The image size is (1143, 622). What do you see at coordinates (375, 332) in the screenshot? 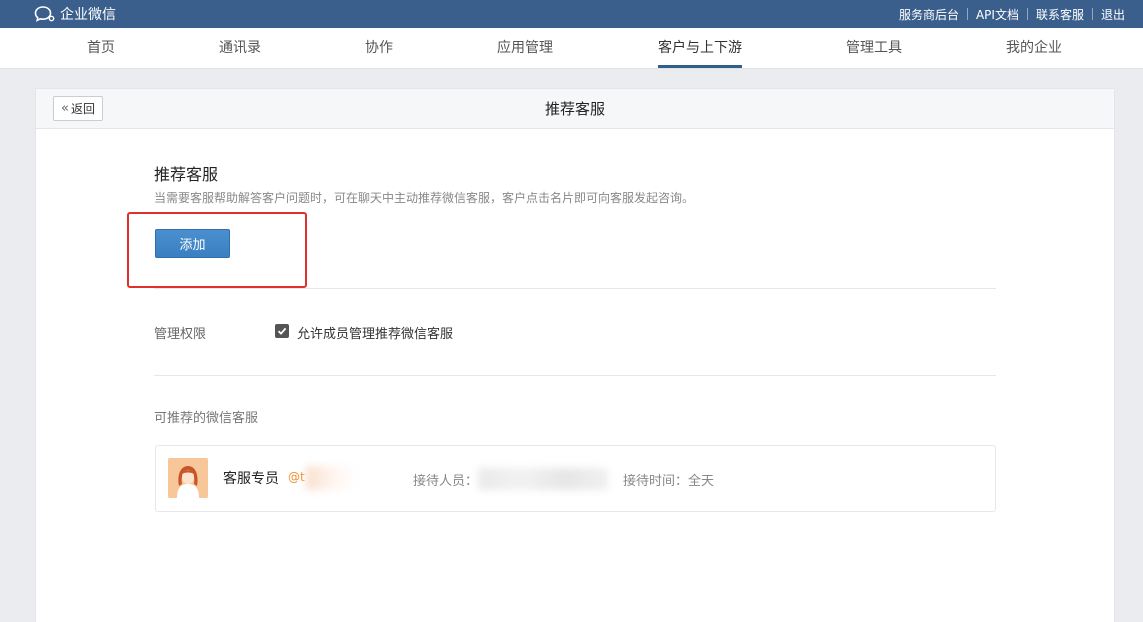
I see `permission-checkbox-label: 允许成员管理推荐微信客服` at bounding box center [375, 332].